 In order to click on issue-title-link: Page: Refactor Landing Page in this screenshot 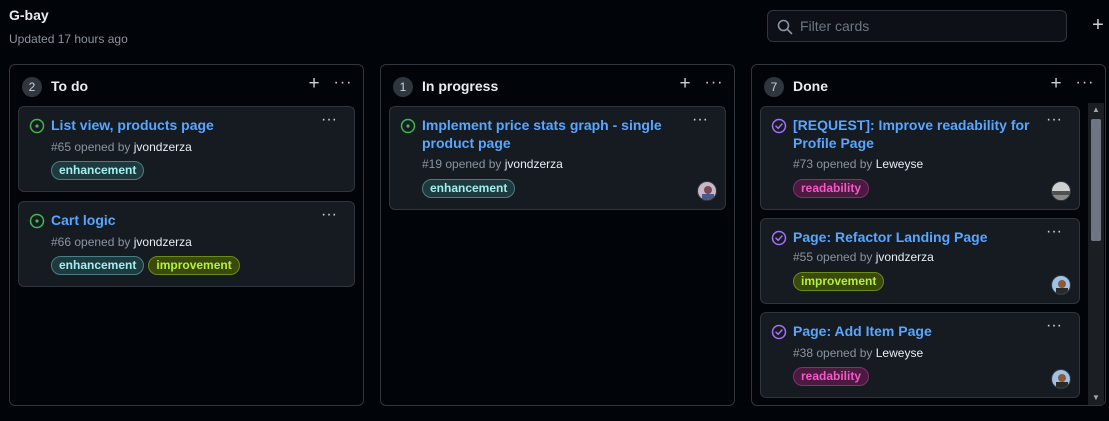, I will do `click(890, 237)`.